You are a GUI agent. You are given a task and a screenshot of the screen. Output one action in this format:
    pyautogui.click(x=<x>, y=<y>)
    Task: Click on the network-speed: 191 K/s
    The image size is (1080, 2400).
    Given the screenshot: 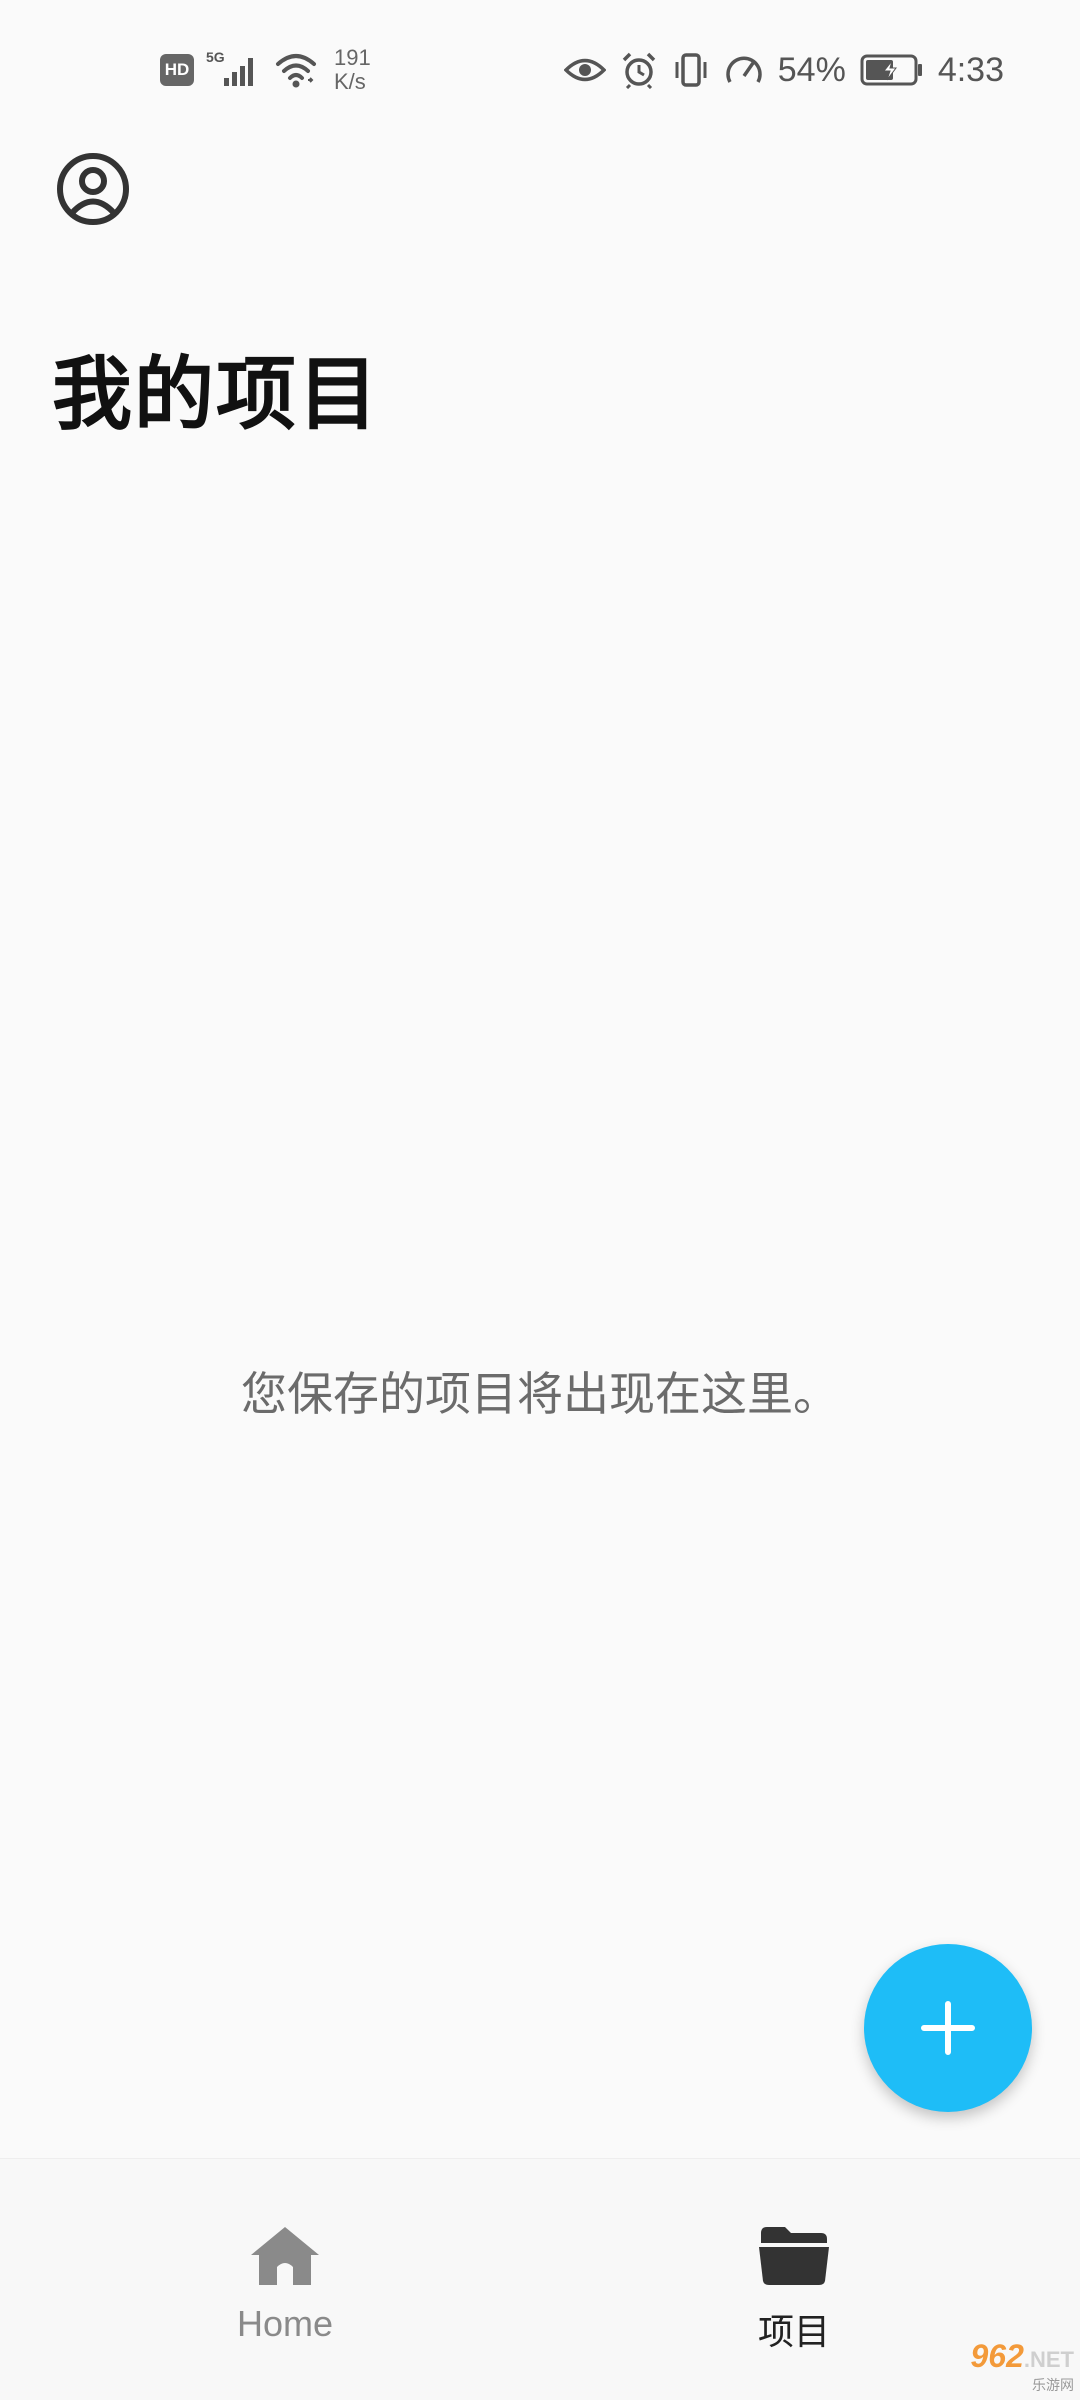 What is the action you would take?
    pyautogui.click(x=352, y=70)
    